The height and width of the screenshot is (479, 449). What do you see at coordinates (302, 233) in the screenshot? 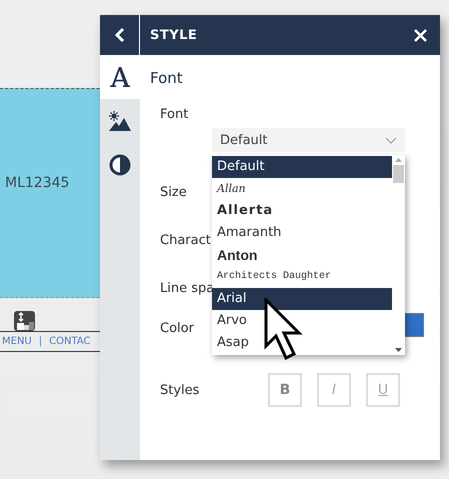
I see `font-option: Amaranth` at bounding box center [302, 233].